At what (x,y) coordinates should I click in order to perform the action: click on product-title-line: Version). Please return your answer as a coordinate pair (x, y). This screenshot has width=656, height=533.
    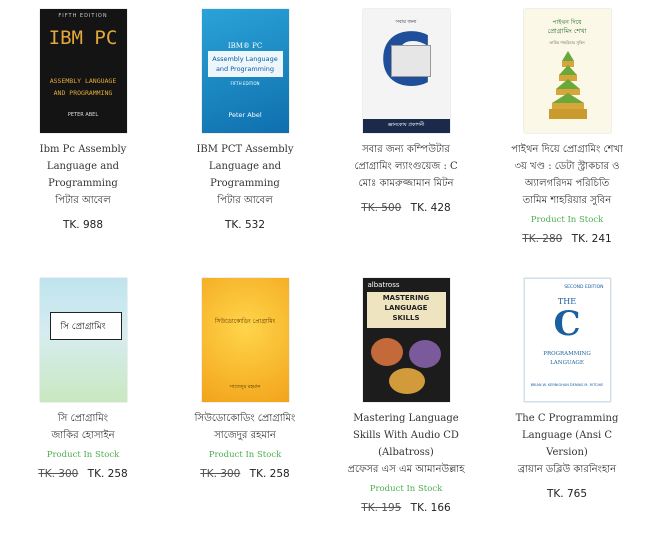
    Looking at the image, I should click on (567, 452).